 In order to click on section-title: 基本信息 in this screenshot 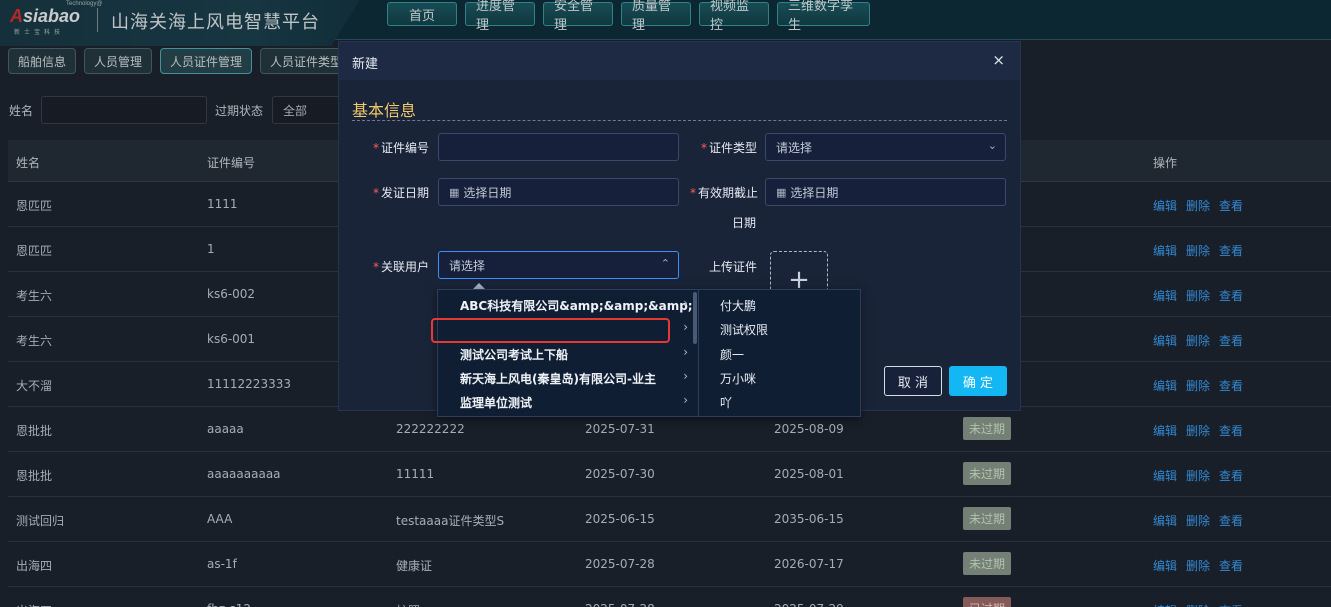, I will do `click(384, 110)`.